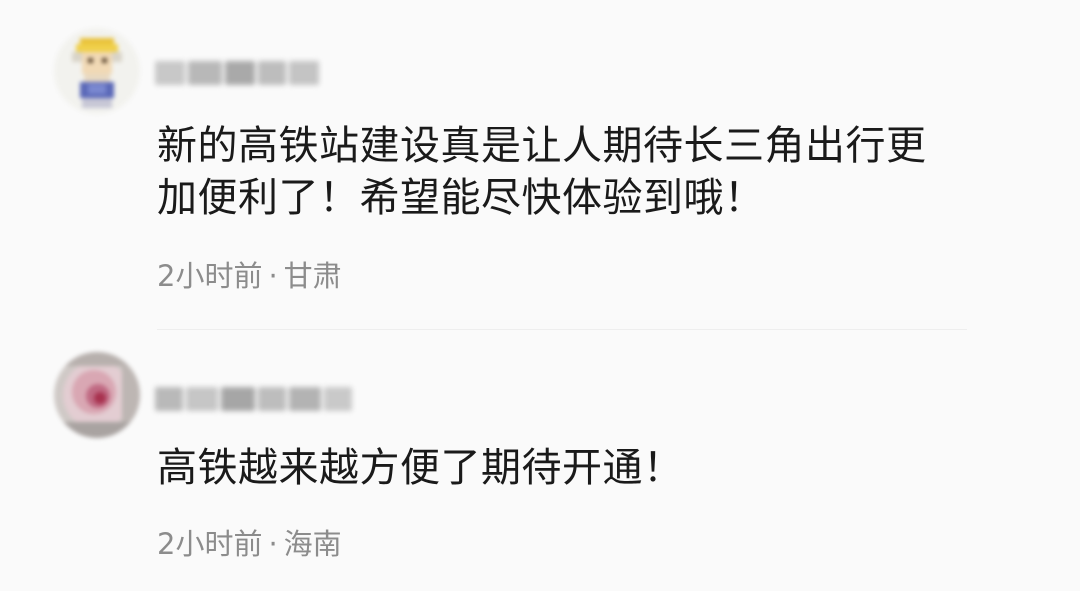 The width and height of the screenshot is (1080, 591). I want to click on location: 甘肃, so click(312, 276).